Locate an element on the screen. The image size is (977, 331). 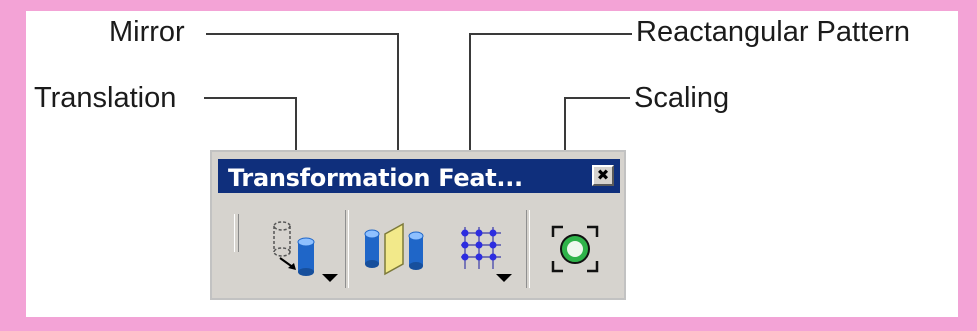
rectangular-pattern-icon is located at coordinates (481, 248).